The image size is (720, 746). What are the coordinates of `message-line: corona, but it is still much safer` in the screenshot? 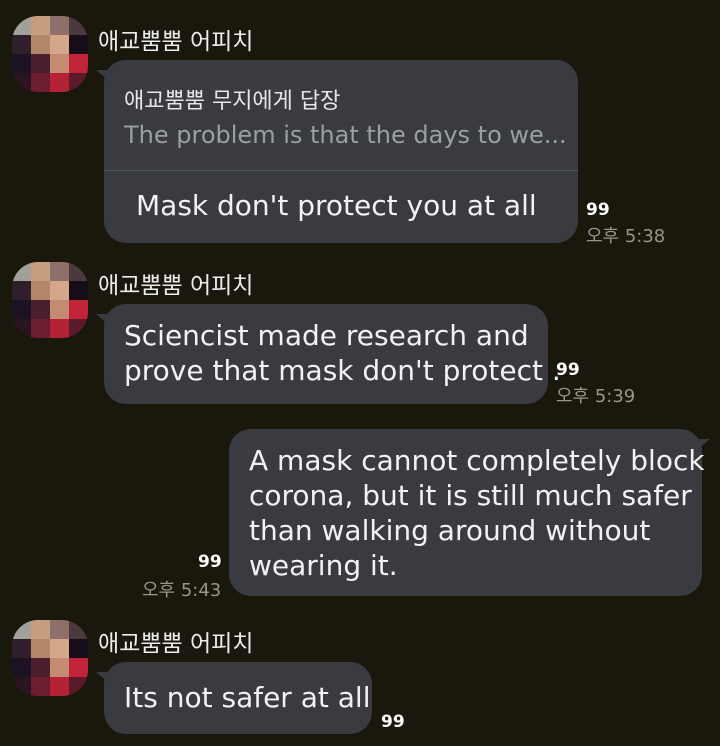 It's located at (470, 495).